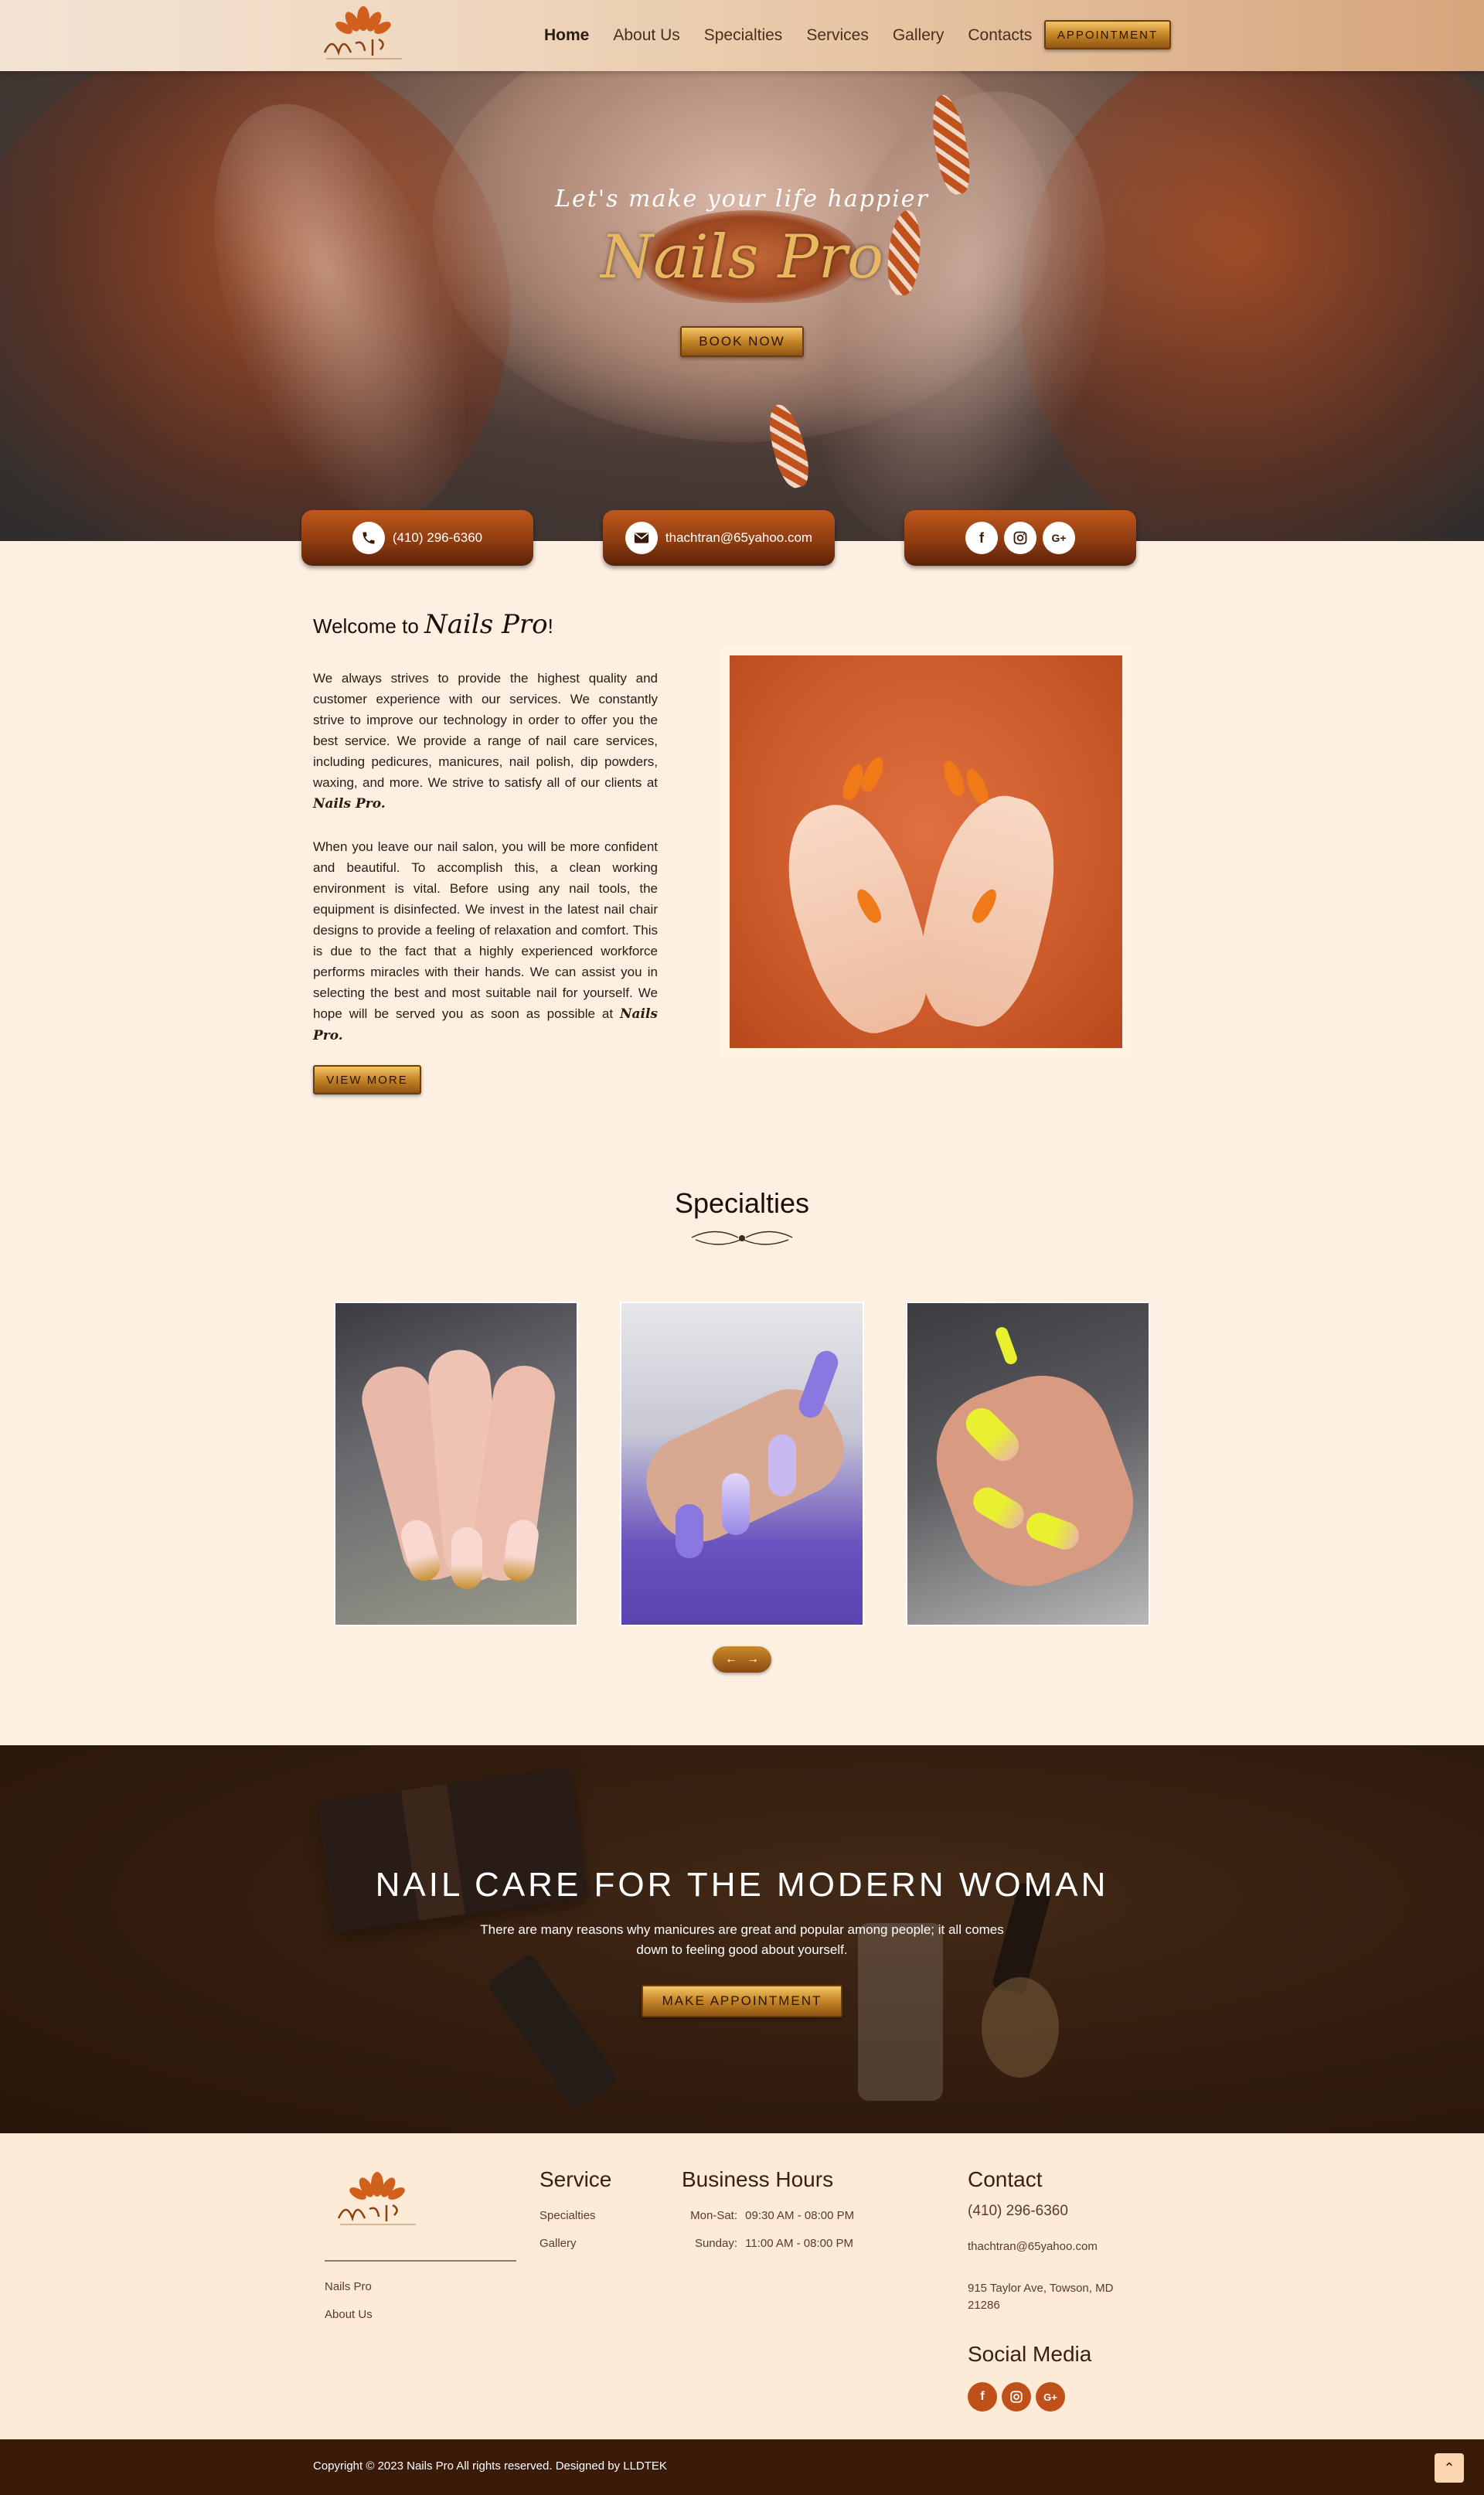  I want to click on welcome-paragraph-1-brand: Nails Pro., so click(349, 804).